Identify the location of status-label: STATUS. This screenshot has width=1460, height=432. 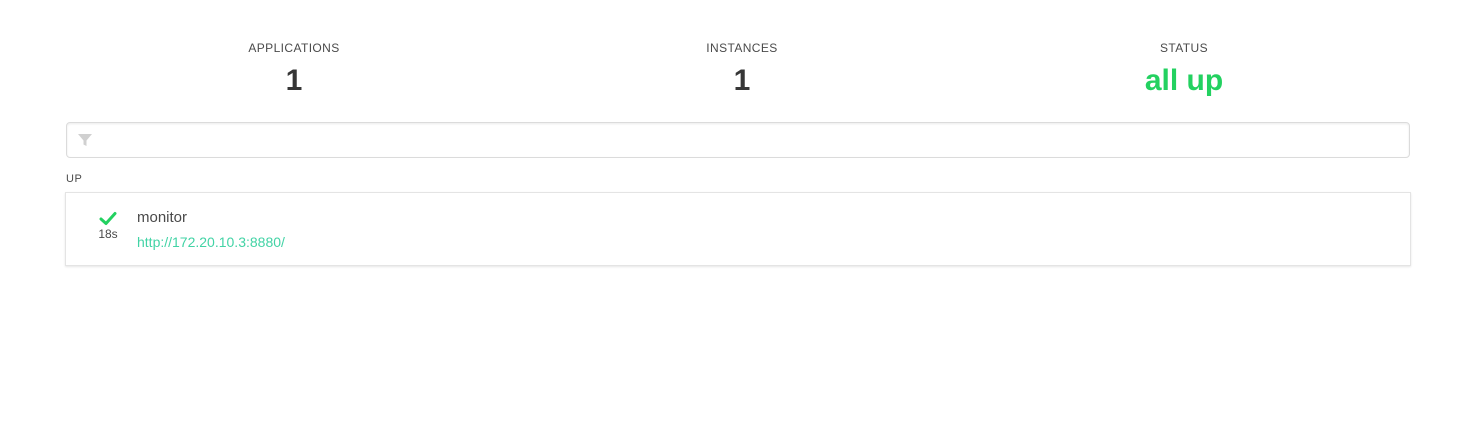
(1184, 48).